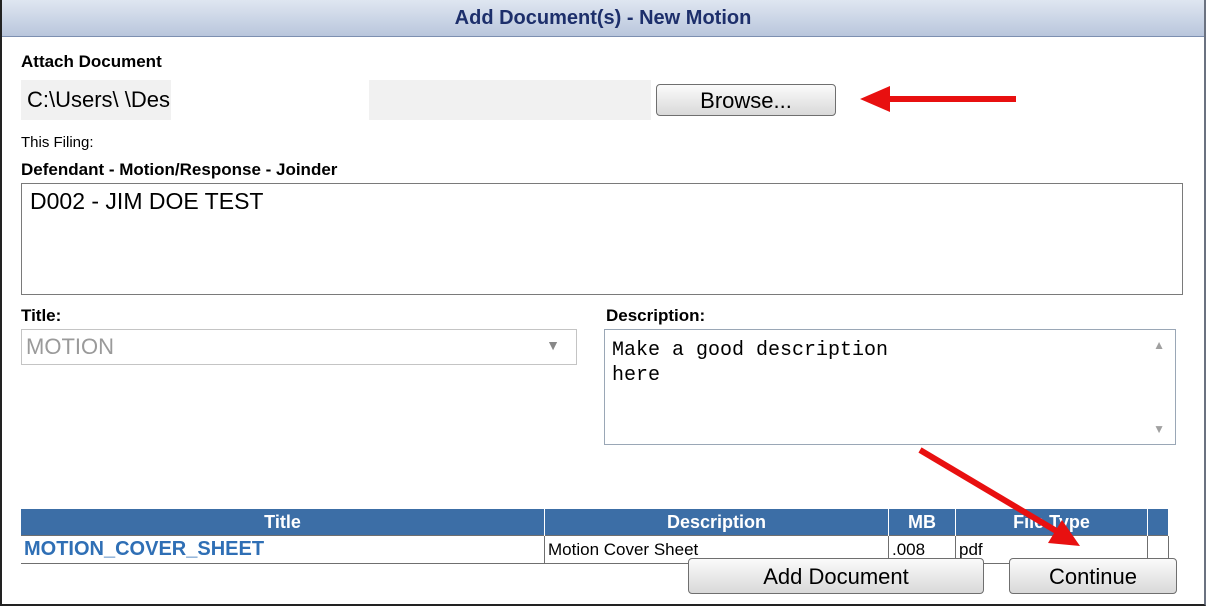 This screenshot has height=608, width=1206. What do you see at coordinates (938, 99) in the screenshot?
I see `arrow-to-browse` at bounding box center [938, 99].